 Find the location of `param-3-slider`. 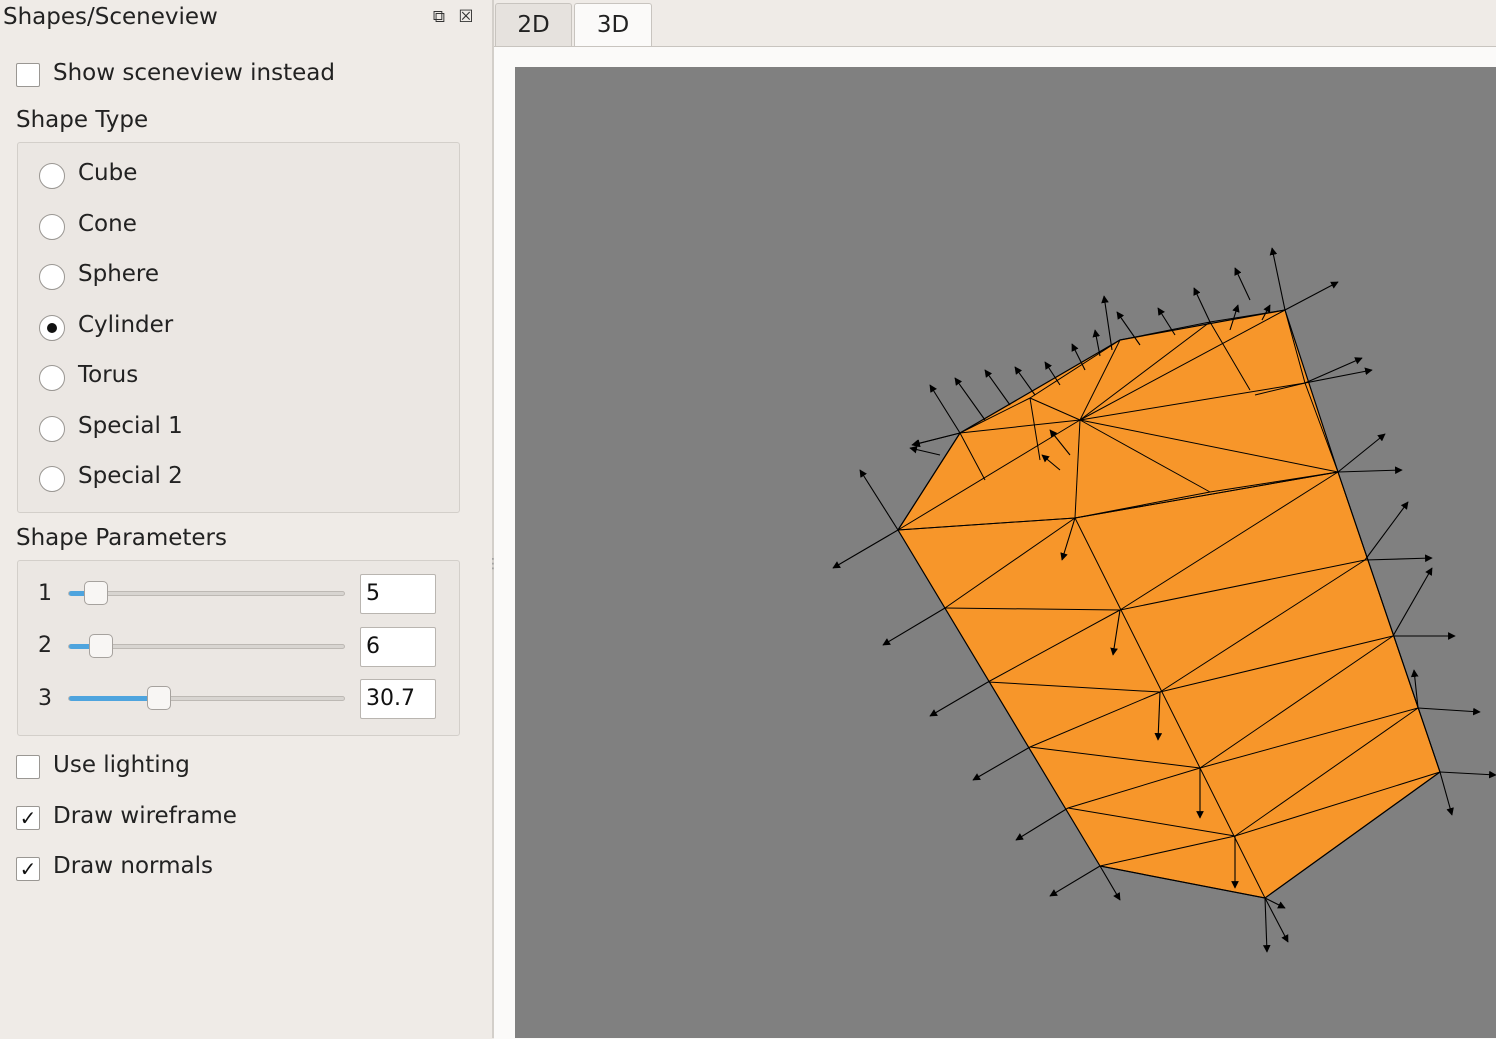

param-3-slider is located at coordinates (206, 698).